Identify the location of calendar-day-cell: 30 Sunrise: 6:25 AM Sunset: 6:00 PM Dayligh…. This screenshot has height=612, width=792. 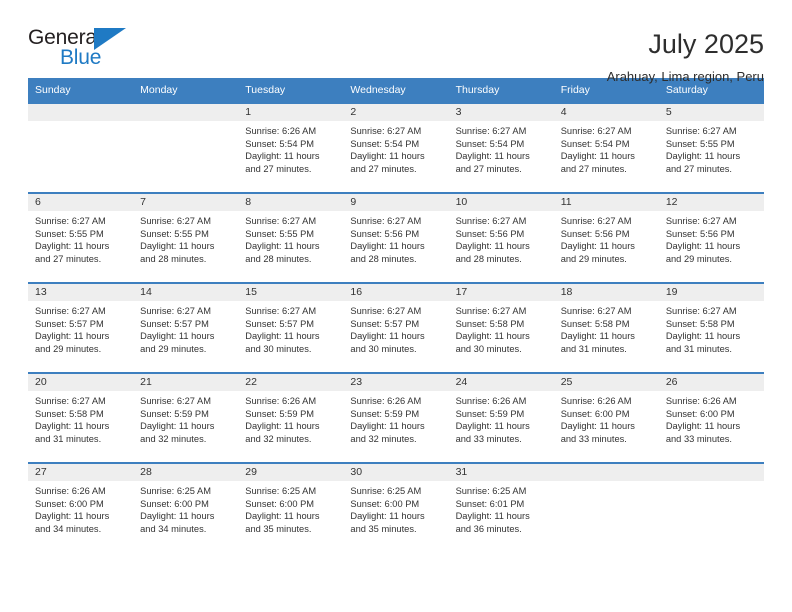
(396, 507).